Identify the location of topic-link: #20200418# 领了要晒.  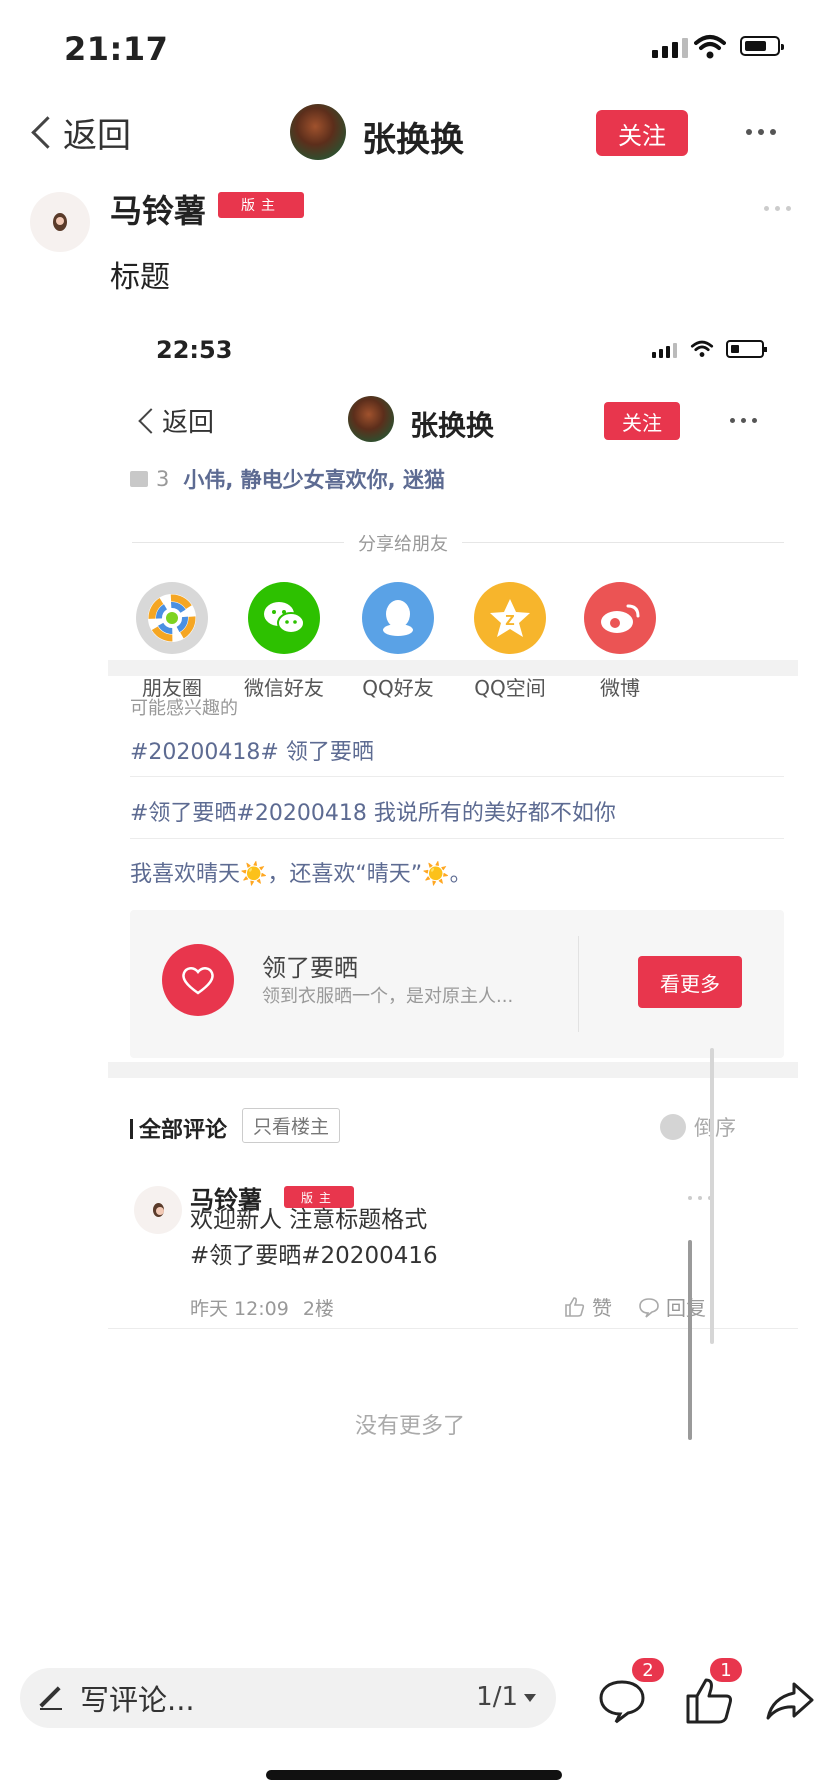
(252, 752).